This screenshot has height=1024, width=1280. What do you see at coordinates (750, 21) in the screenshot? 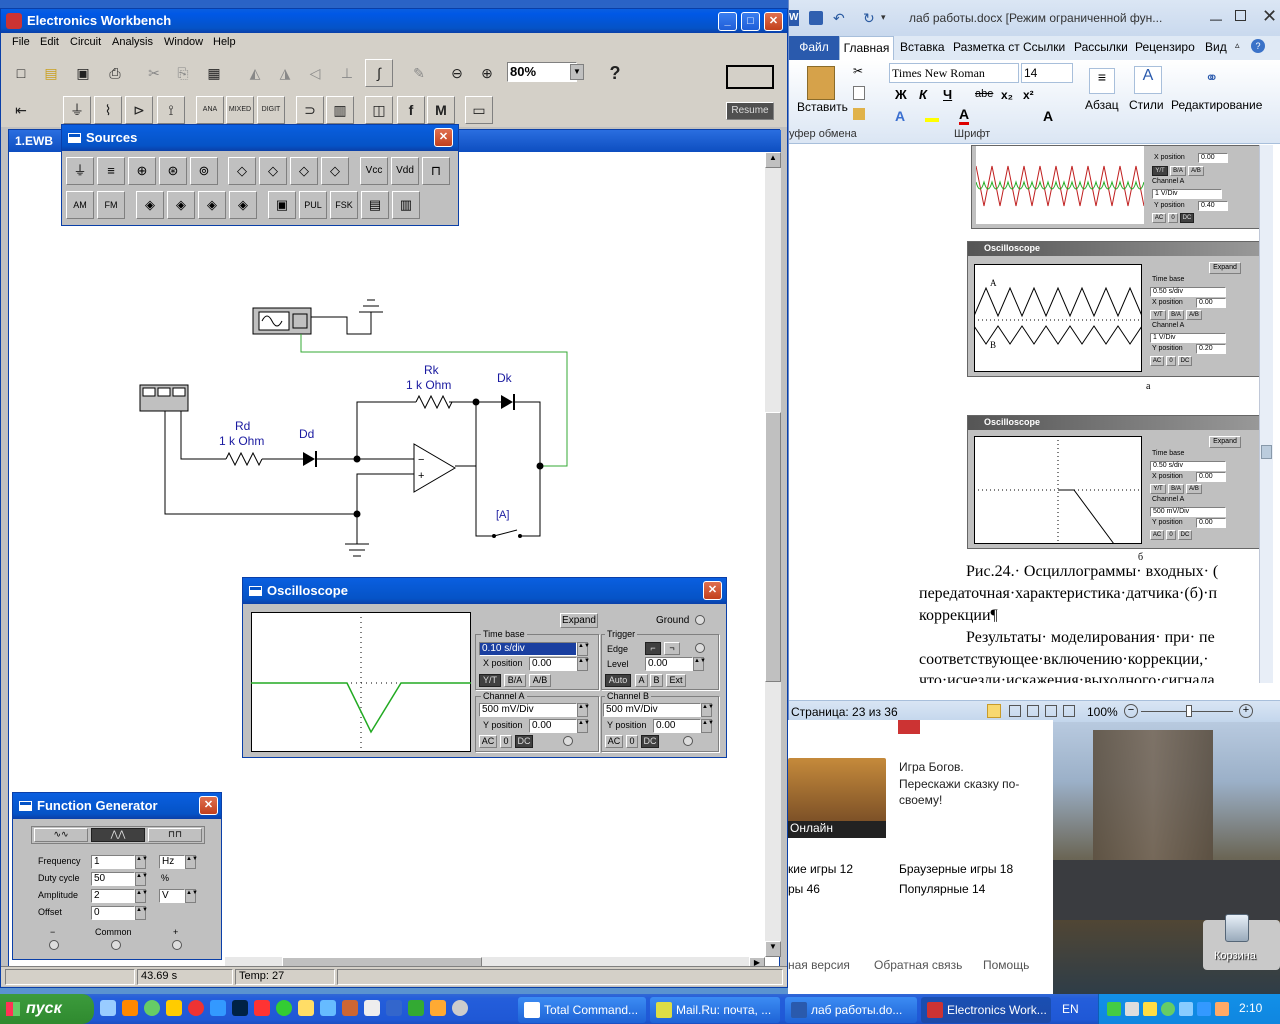
I see `ewb-maximize-button: □` at bounding box center [750, 21].